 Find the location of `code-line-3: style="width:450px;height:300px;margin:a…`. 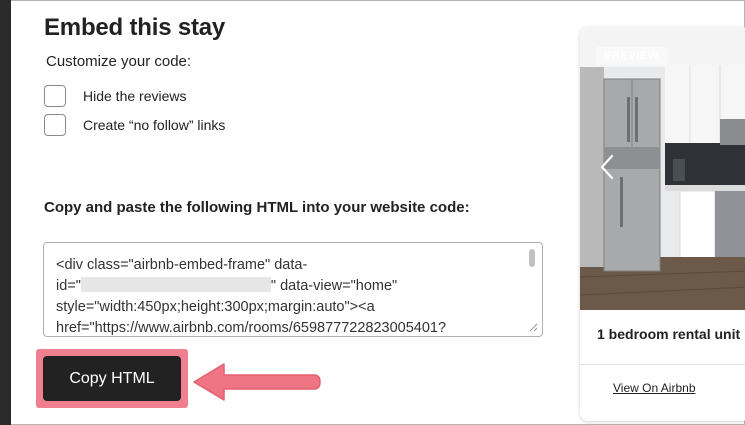

code-line-3: style="width:450px;height:300px;margin:a… is located at coordinates (215, 307).